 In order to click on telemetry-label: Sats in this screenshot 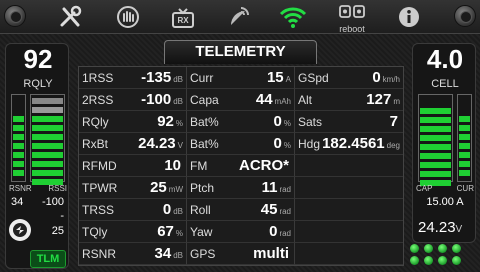, I will do `click(310, 122)`.